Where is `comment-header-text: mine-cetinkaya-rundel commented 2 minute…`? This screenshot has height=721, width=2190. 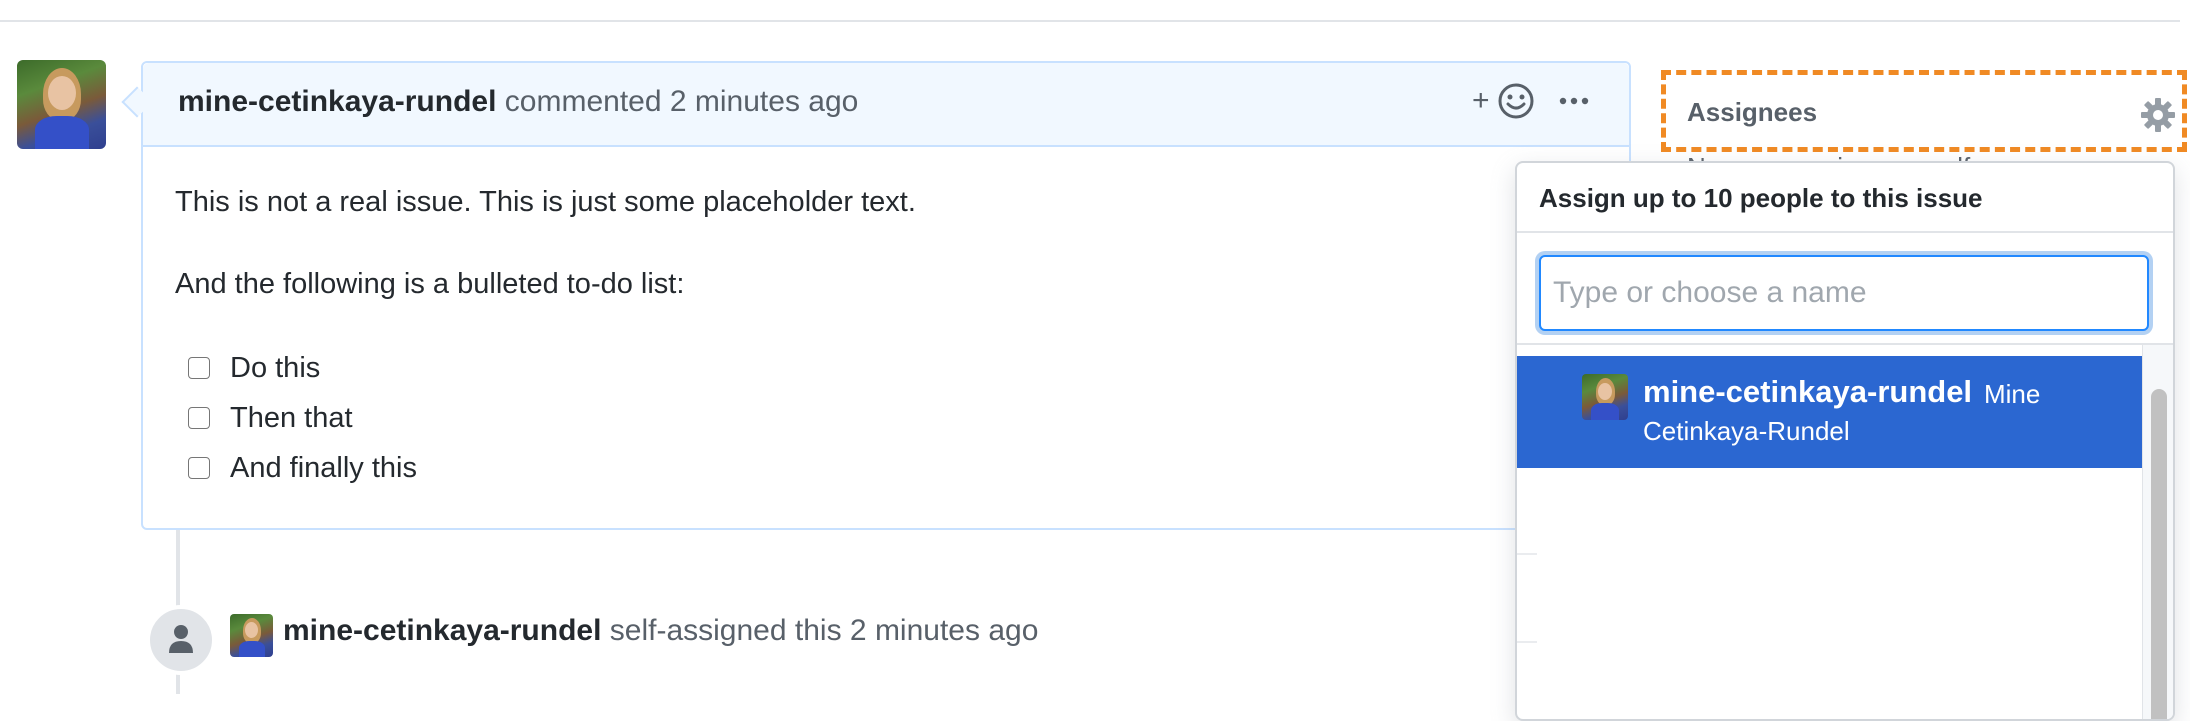 comment-header-text: mine-cetinkaya-rundel commented 2 minute… is located at coordinates (518, 102).